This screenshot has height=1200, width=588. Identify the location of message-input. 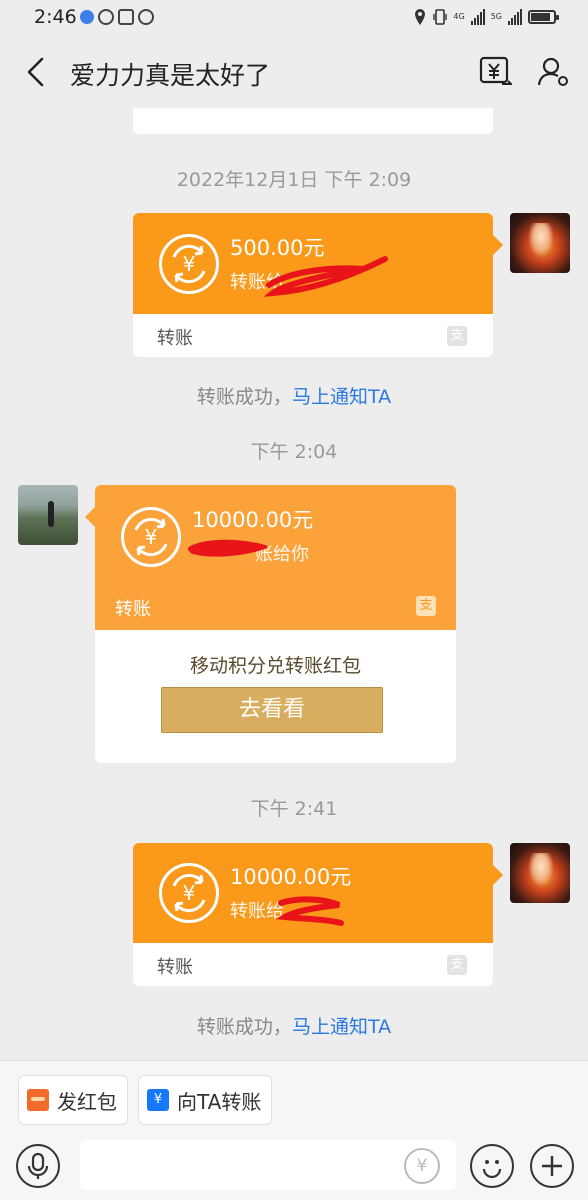
(268, 1165).